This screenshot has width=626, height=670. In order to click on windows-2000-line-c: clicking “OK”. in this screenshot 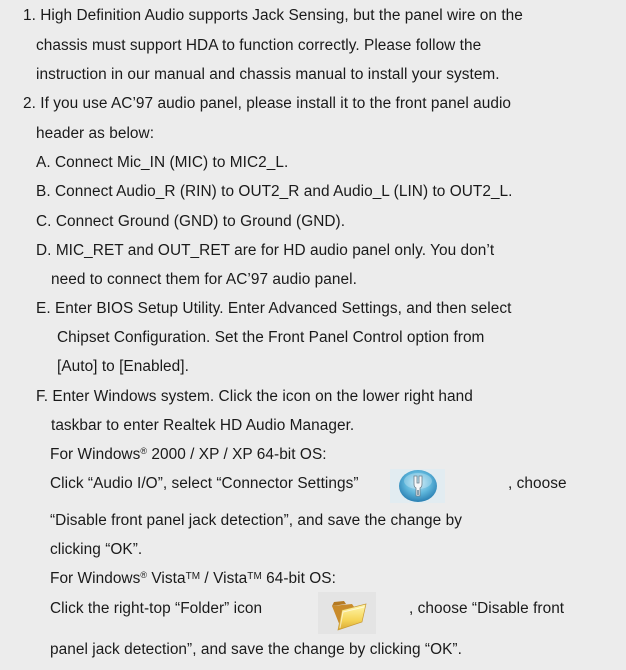, I will do `click(96, 549)`.